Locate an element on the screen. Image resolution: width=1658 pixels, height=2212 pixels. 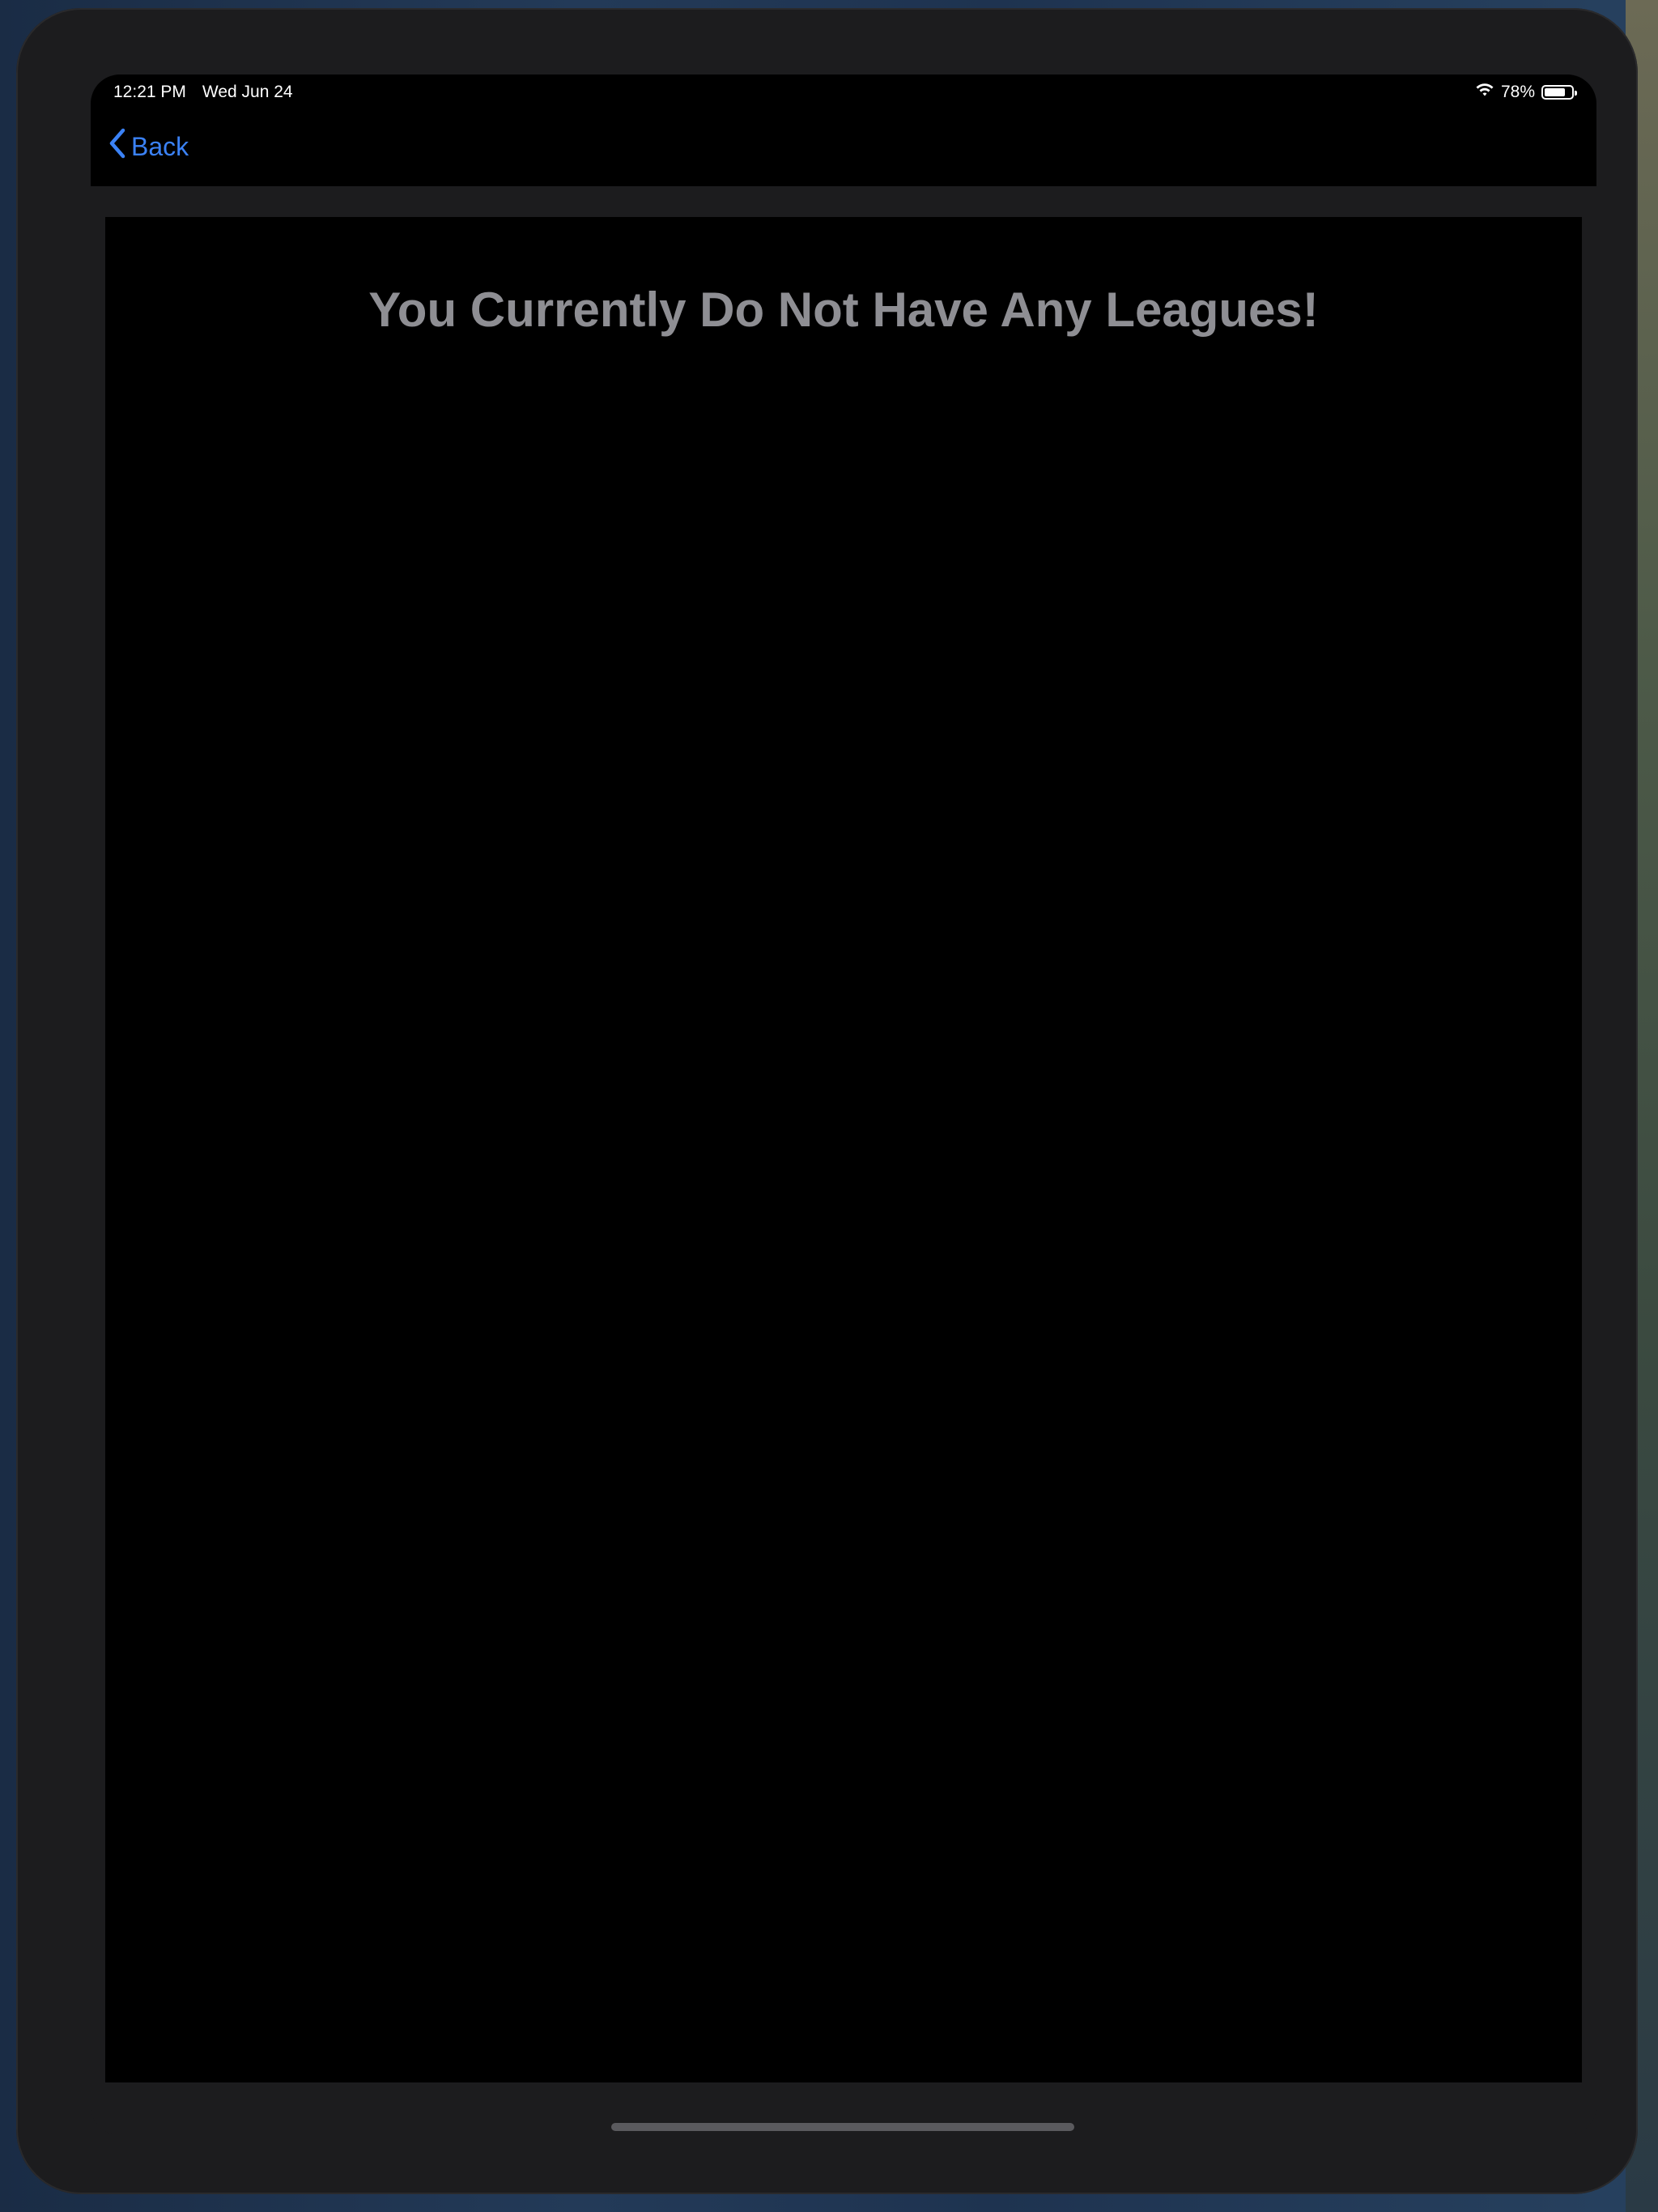
battery-icon is located at coordinates (1559, 93).